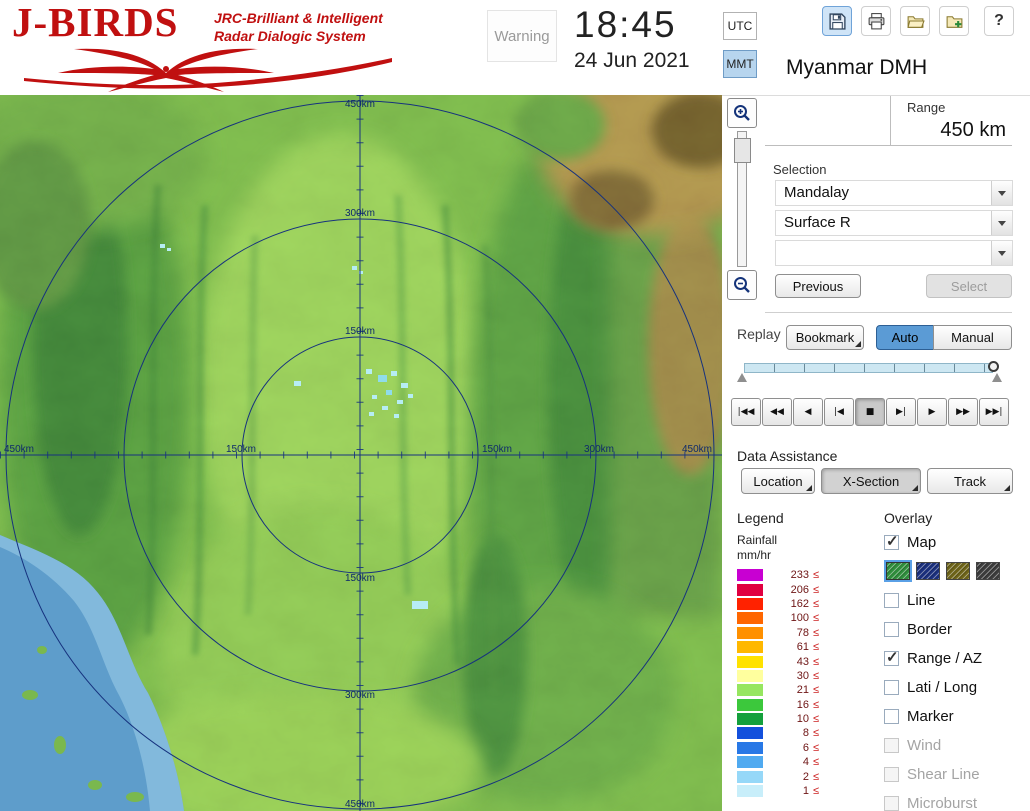 The width and height of the screenshot is (1030, 811). I want to click on legend-row: 233 ≤, so click(778, 575).